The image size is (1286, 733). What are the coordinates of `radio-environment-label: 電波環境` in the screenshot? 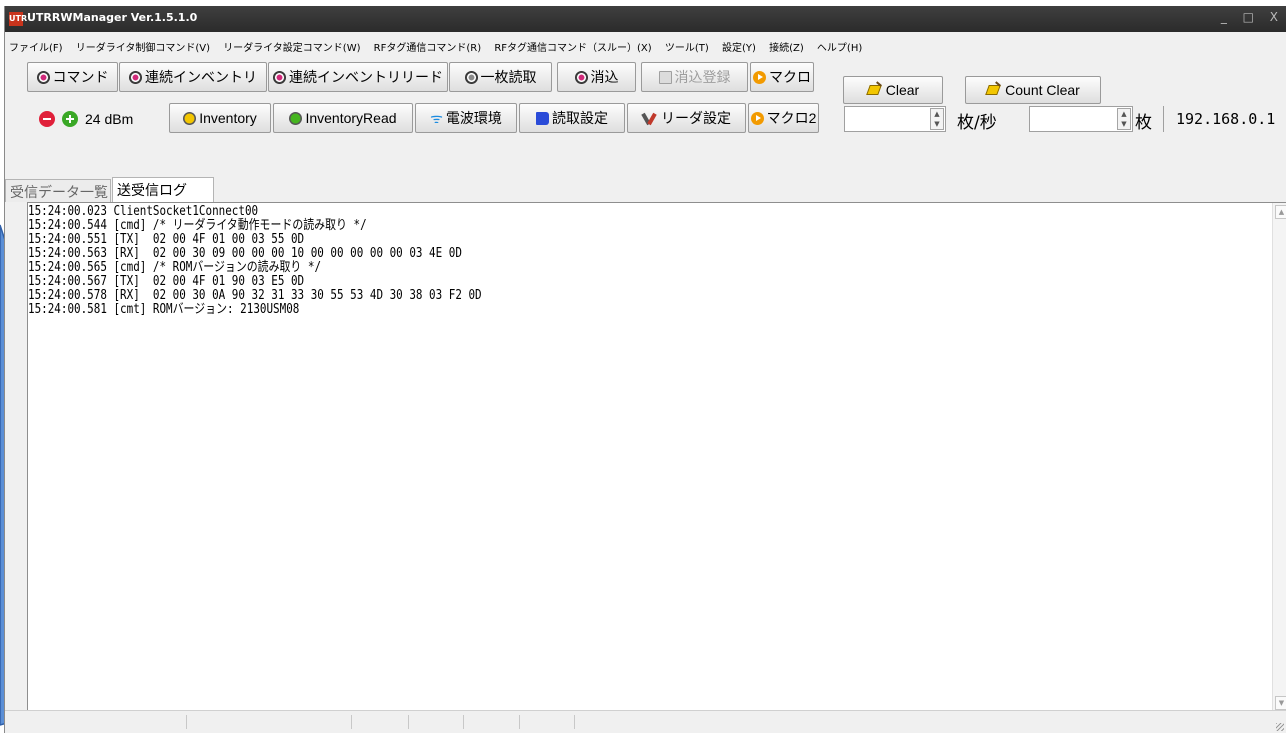 It's located at (473, 118).